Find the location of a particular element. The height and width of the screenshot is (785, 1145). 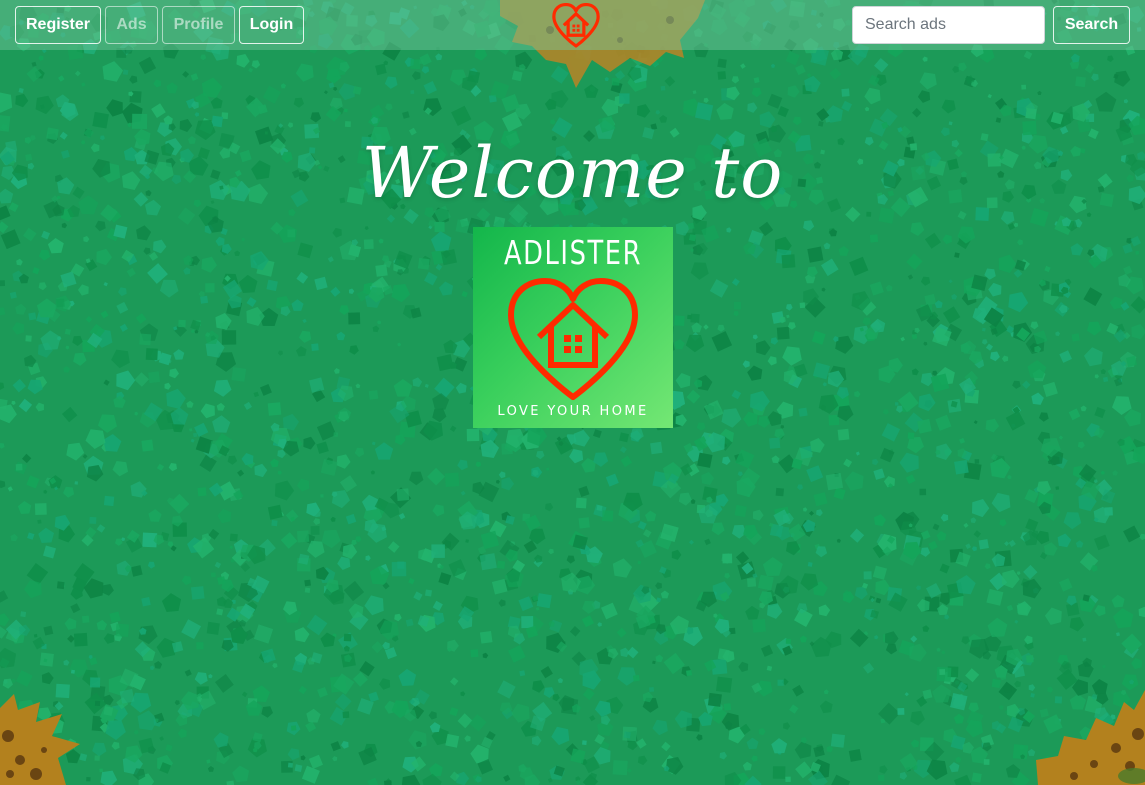

search-button: Search is located at coordinates (1091, 25).